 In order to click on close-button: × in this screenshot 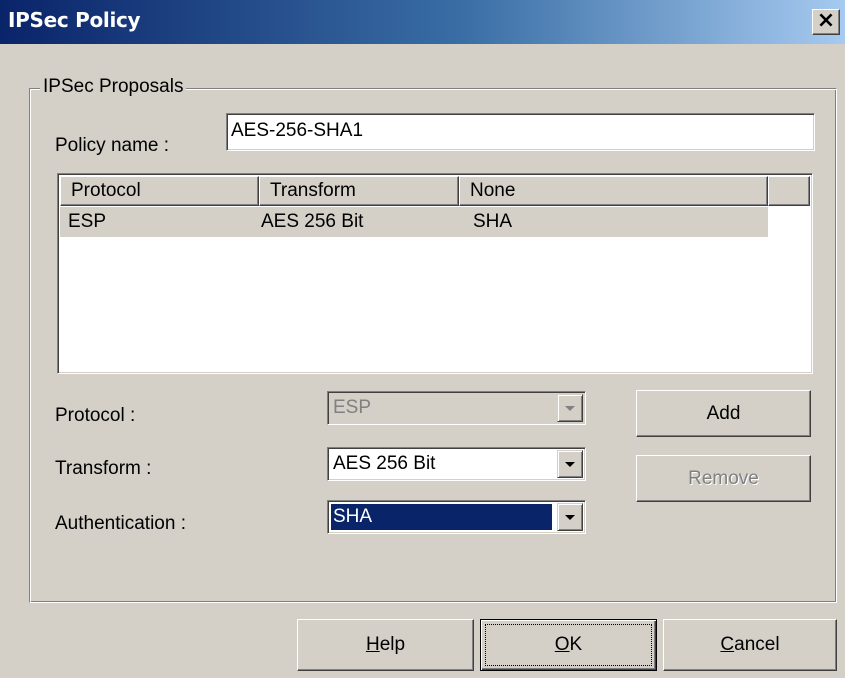, I will do `click(826, 22)`.